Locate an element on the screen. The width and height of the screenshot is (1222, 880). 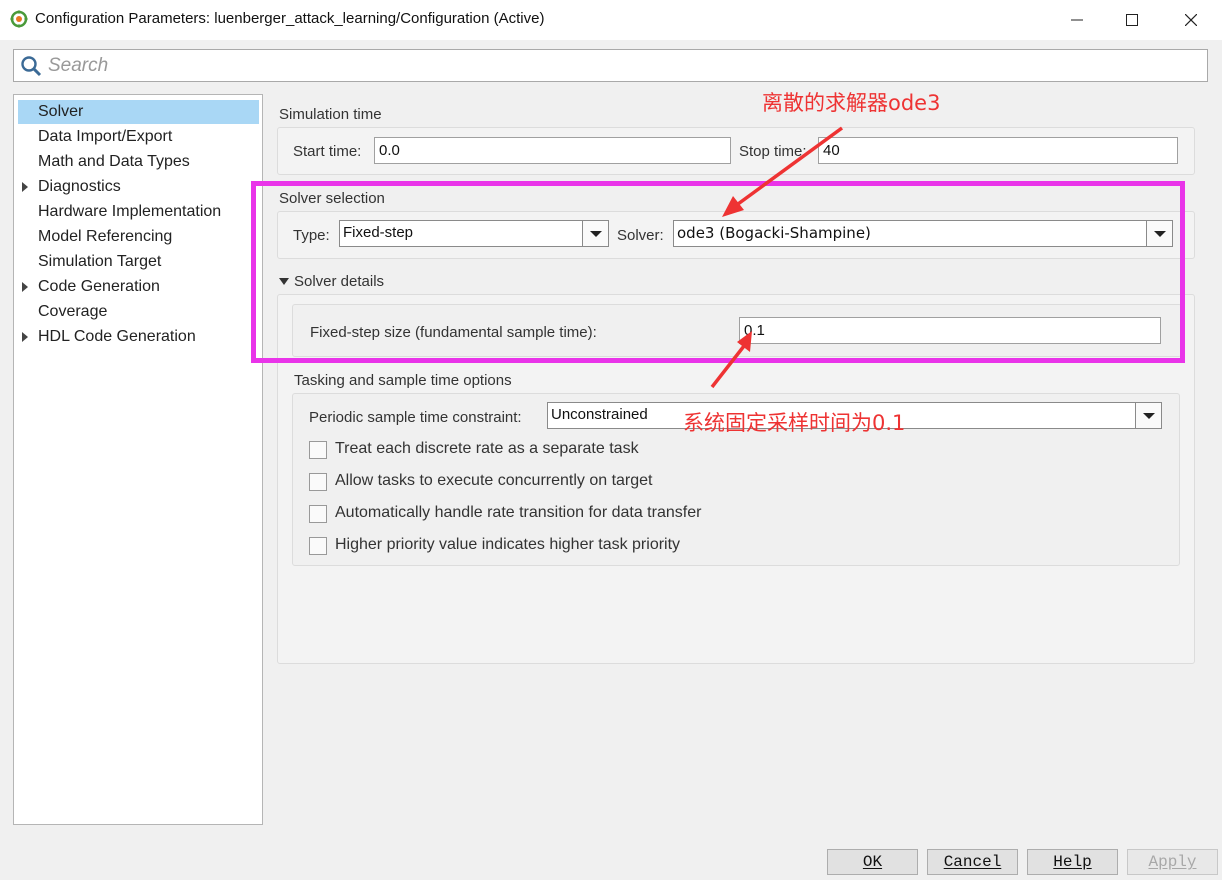
ok-button: OK is located at coordinates (872, 862).